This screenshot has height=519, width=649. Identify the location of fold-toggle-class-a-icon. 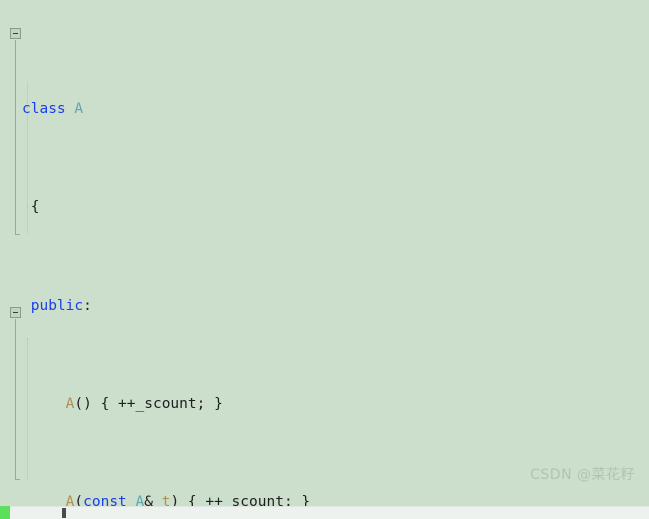
(15, 33).